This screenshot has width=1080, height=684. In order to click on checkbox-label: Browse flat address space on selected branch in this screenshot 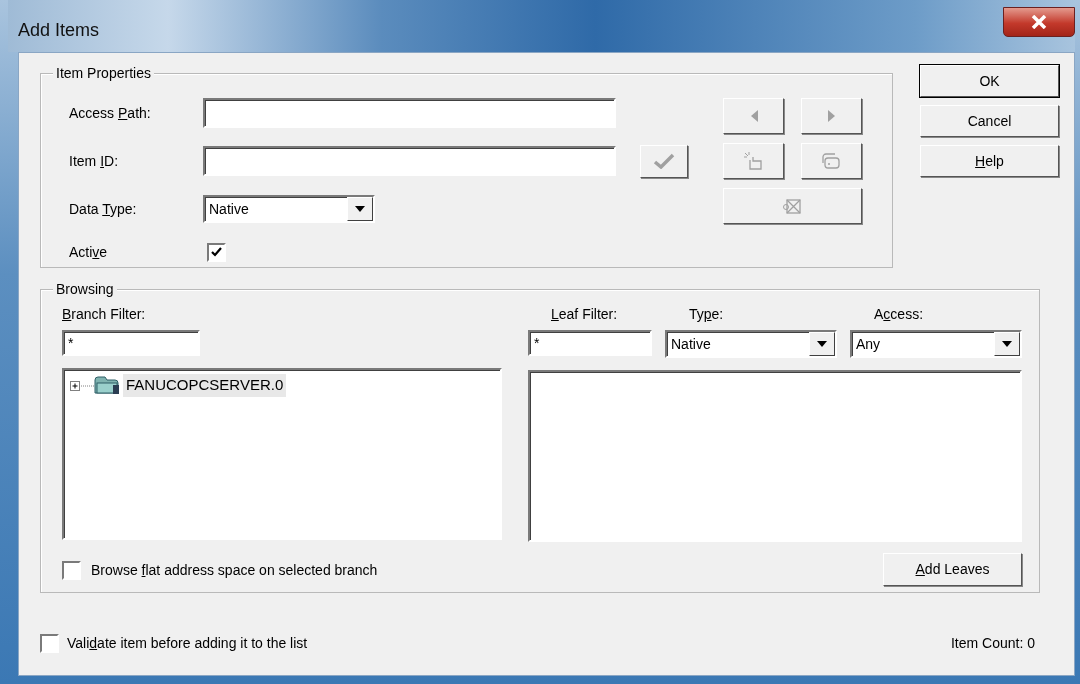, I will do `click(234, 570)`.